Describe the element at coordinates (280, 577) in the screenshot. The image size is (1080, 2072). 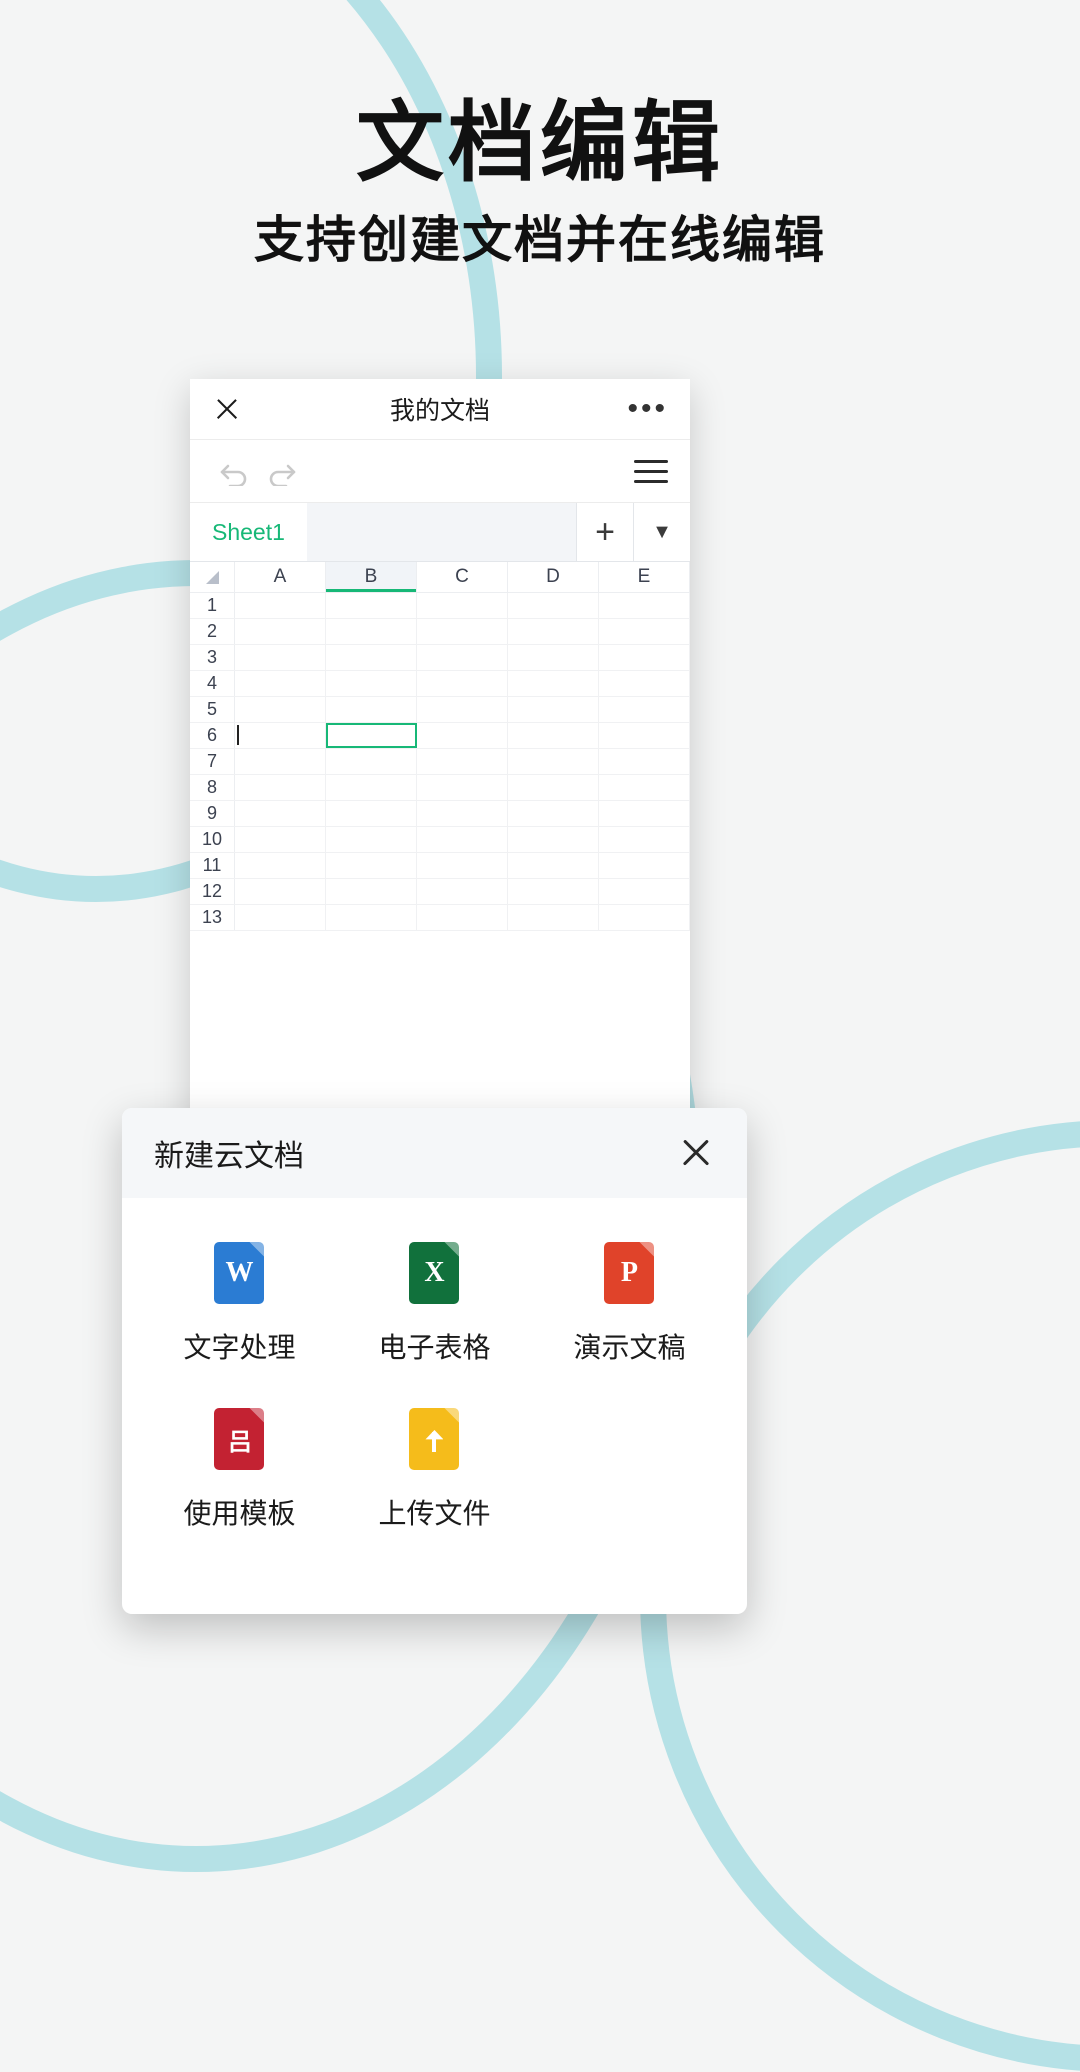
I see `column-header-a: A` at that location.